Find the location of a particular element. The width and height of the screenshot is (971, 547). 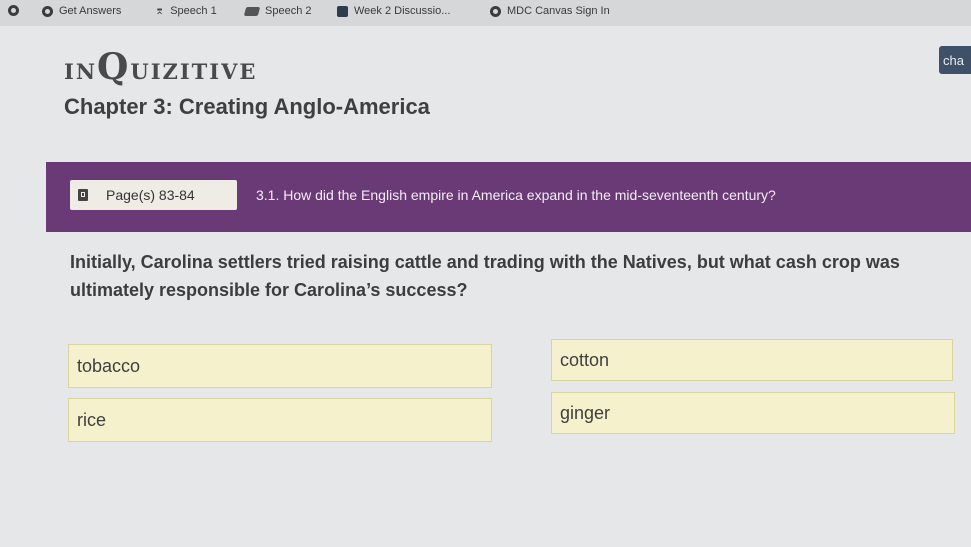

answer-option-cotton: cotton is located at coordinates (752, 360).